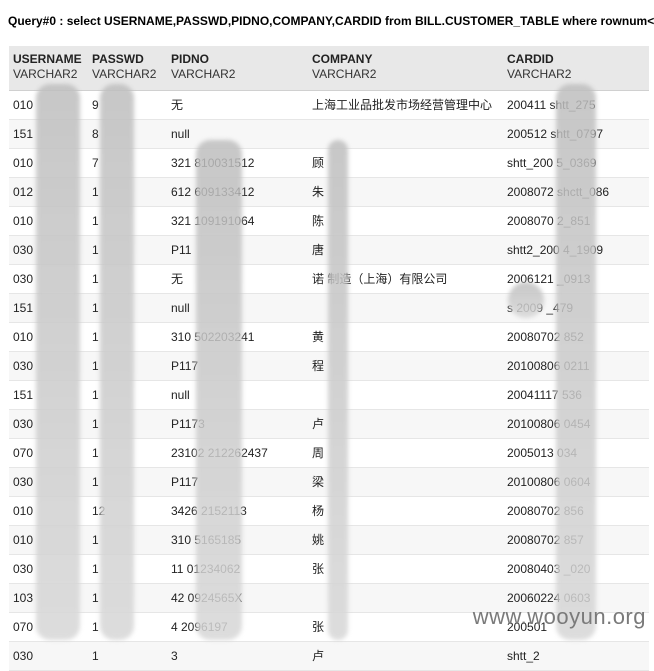  Describe the element at coordinates (23, 453) in the screenshot. I see `table-cell: 070` at that location.